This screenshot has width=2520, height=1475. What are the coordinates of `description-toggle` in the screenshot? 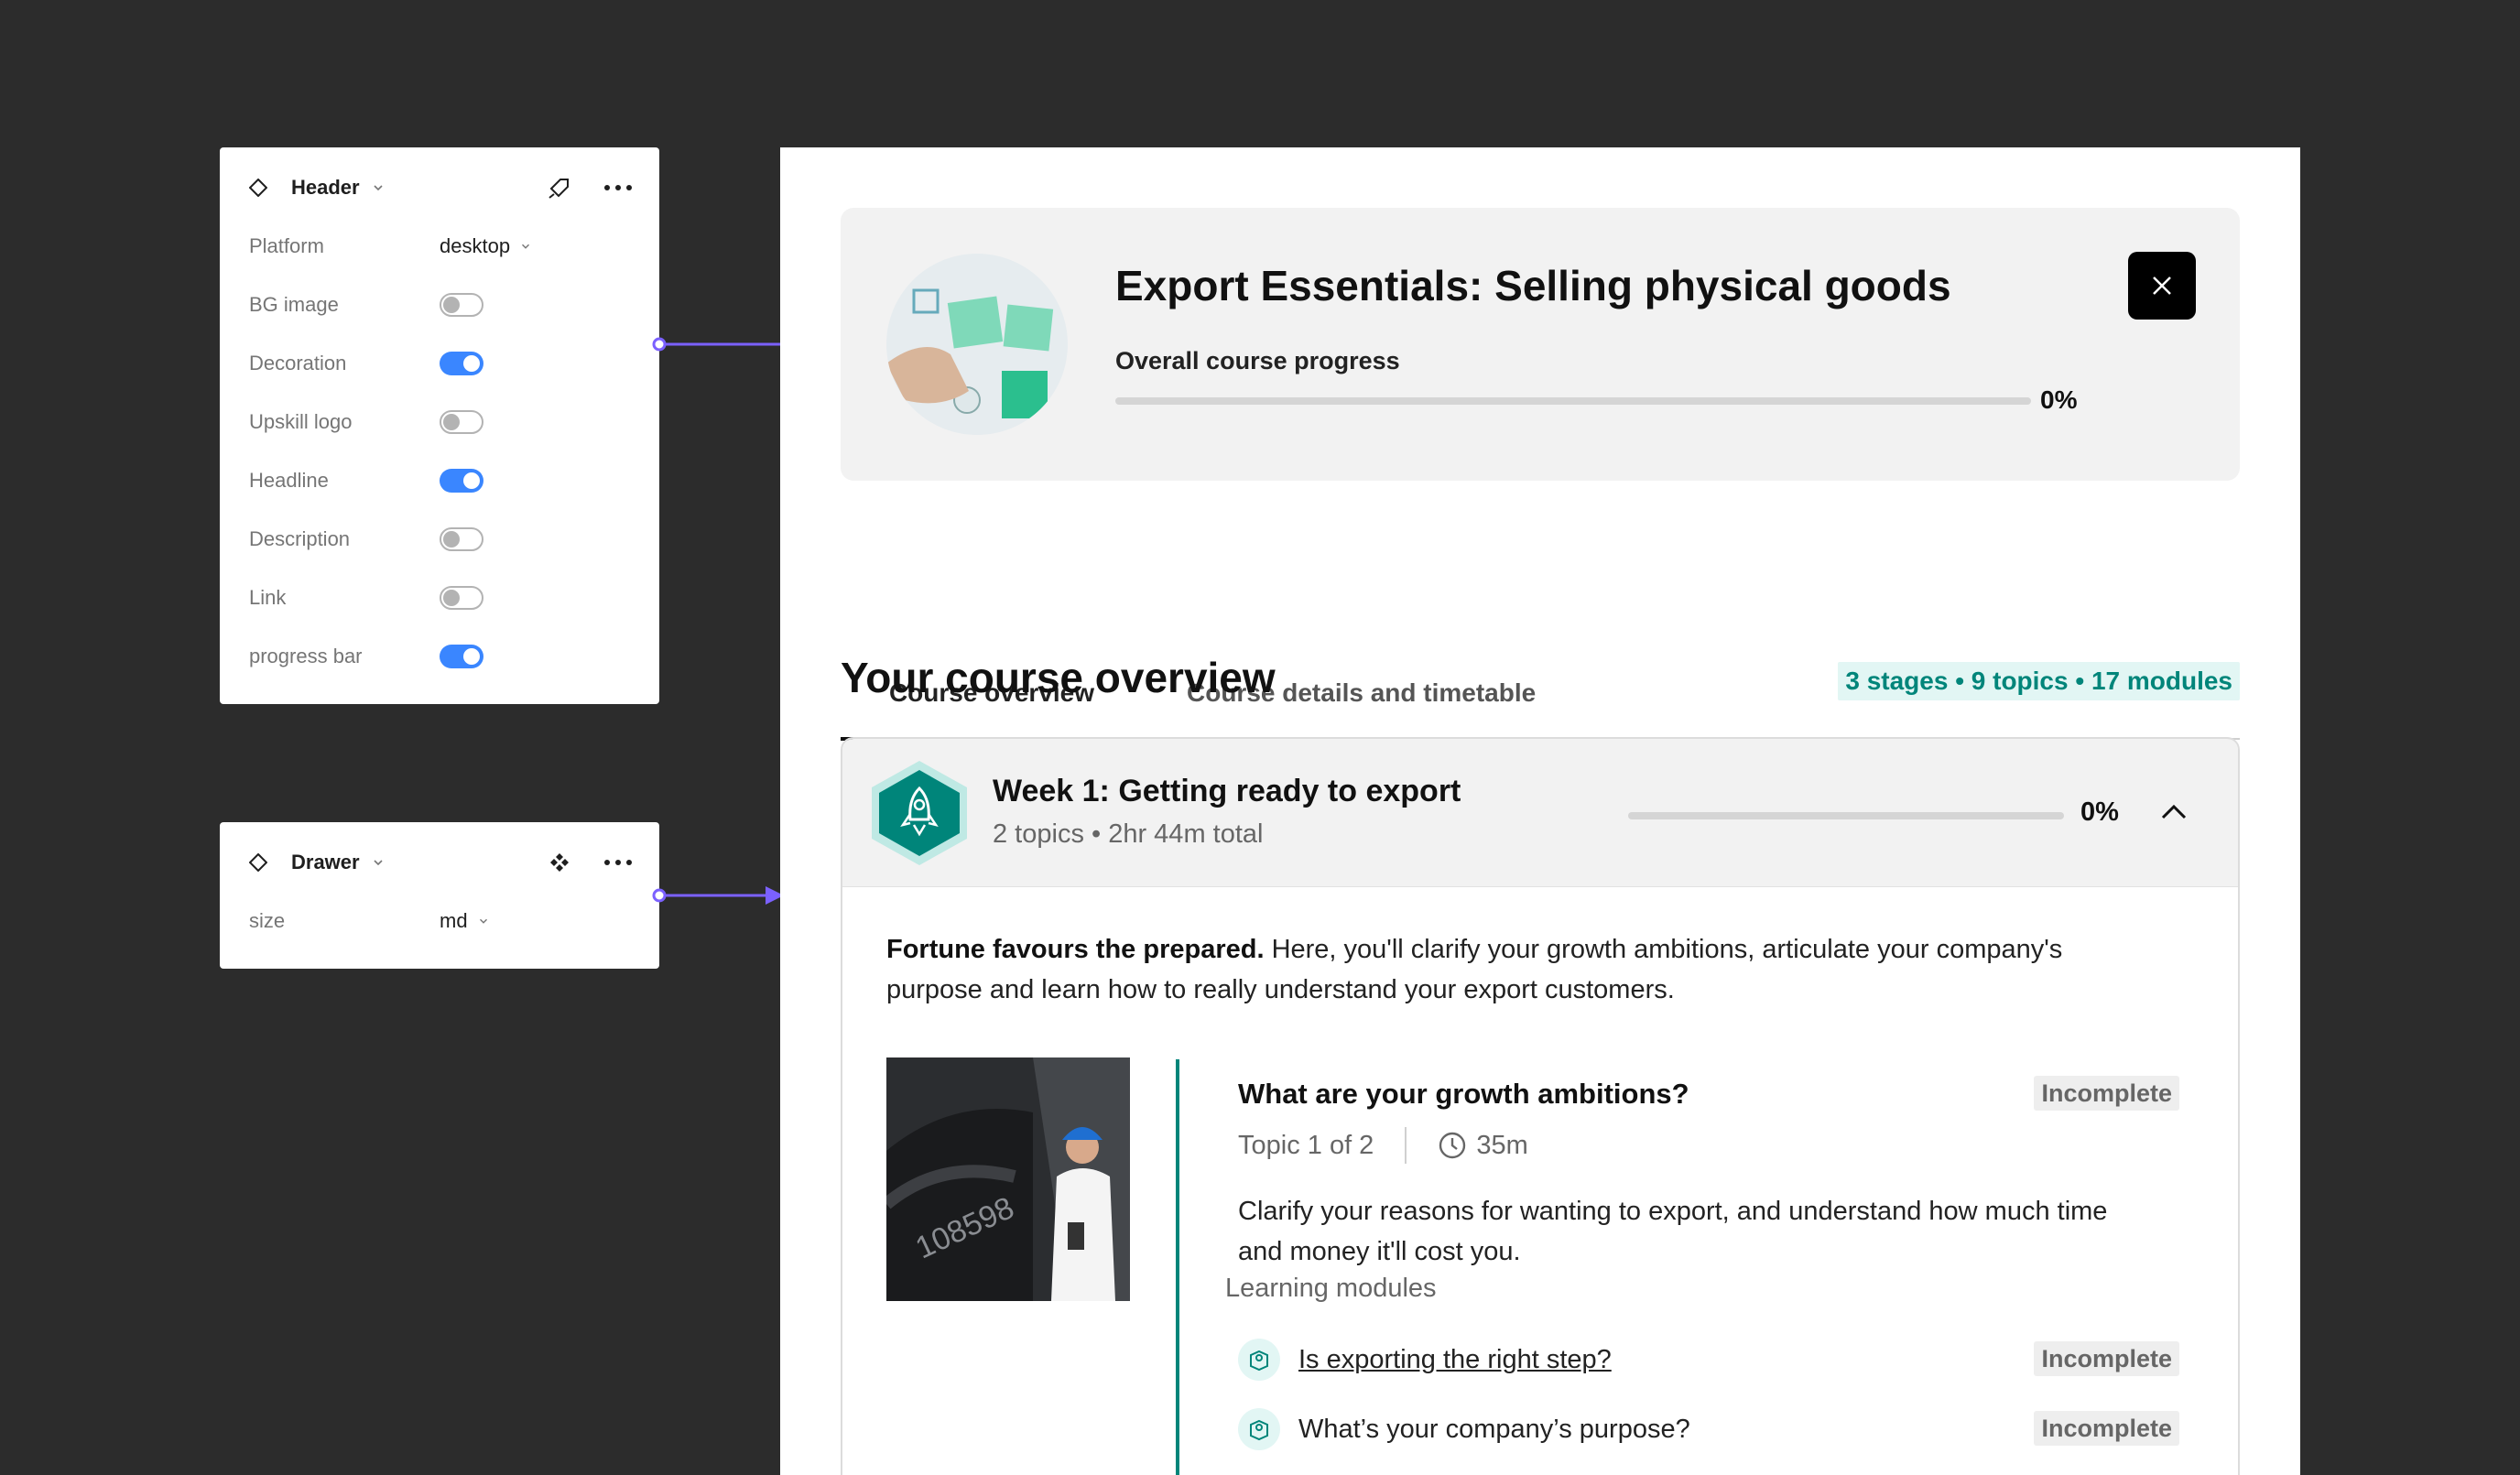 It's located at (461, 539).